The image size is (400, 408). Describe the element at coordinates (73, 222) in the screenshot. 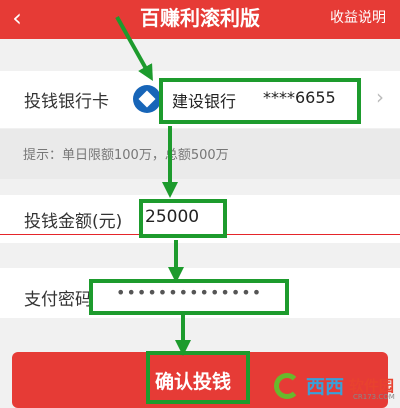

I see `amount-label: 投钱金额(元)` at that location.